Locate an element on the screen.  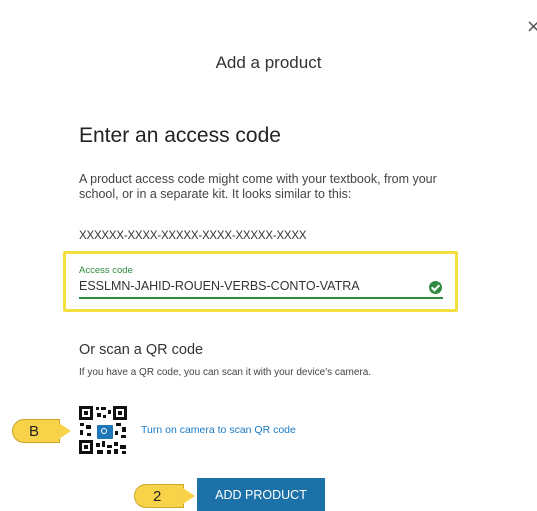
section-heading: Enter an access code is located at coordinates (180, 135).